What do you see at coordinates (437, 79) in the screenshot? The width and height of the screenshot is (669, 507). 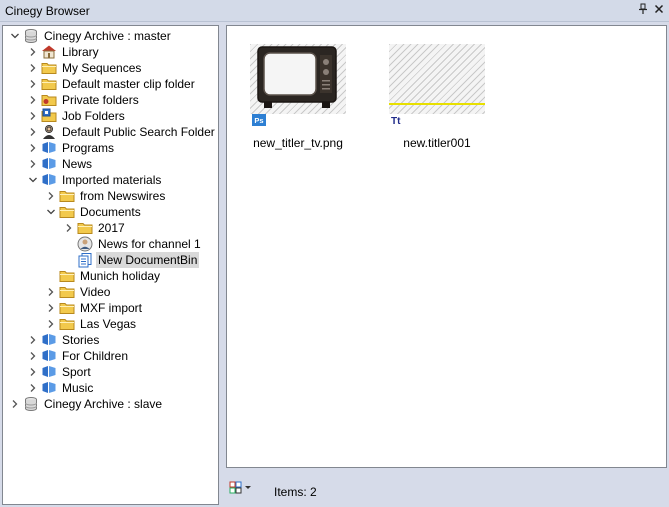 I see `titler-thumbnail` at bounding box center [437, 79].